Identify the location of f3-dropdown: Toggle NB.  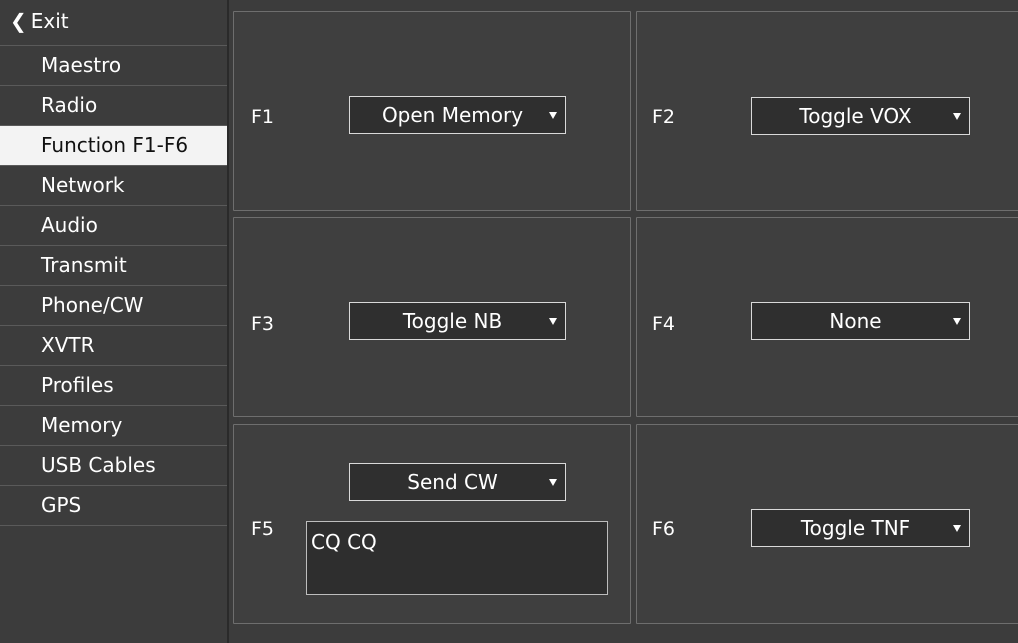
(457, 321).